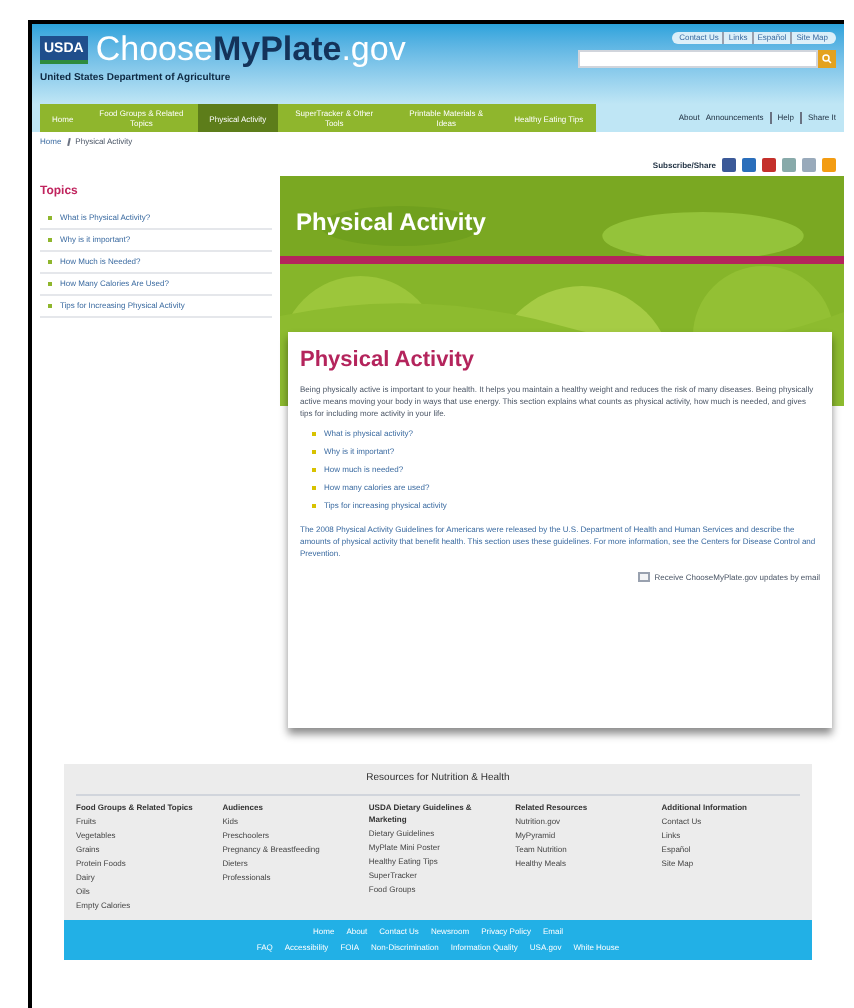 Image resolution: width=854 pixels, height=1008 pixels. I want to click on search-button, so click(827, 59).